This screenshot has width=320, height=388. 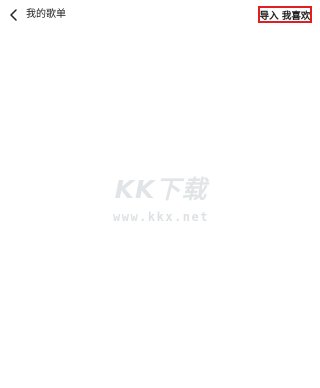 What do you see at coordinates (285, 14) in the screenshot?
I see `import-favorites-button: 导入 我喜欢` at bounding box center [285, 14].